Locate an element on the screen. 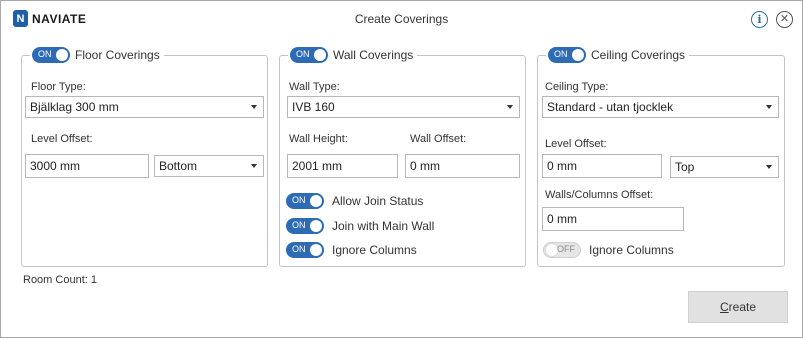 Image resolution: width=803 pixels, height=338 pixels. allow-join-status-row: ON Allow Join Status is located at coordinates (354, 201).